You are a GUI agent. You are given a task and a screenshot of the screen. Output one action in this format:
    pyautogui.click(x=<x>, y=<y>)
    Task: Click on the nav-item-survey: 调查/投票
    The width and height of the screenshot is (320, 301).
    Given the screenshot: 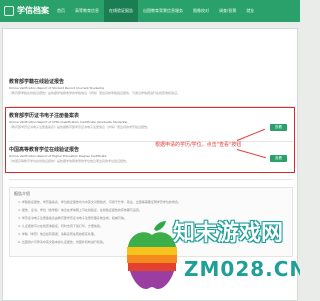 What is the action you would take?
    pyautogui.click(x=227, y=11)
    